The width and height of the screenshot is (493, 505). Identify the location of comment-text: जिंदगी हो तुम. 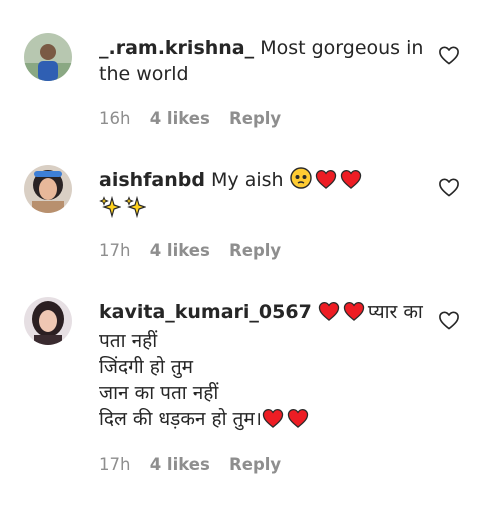
(146, 367).